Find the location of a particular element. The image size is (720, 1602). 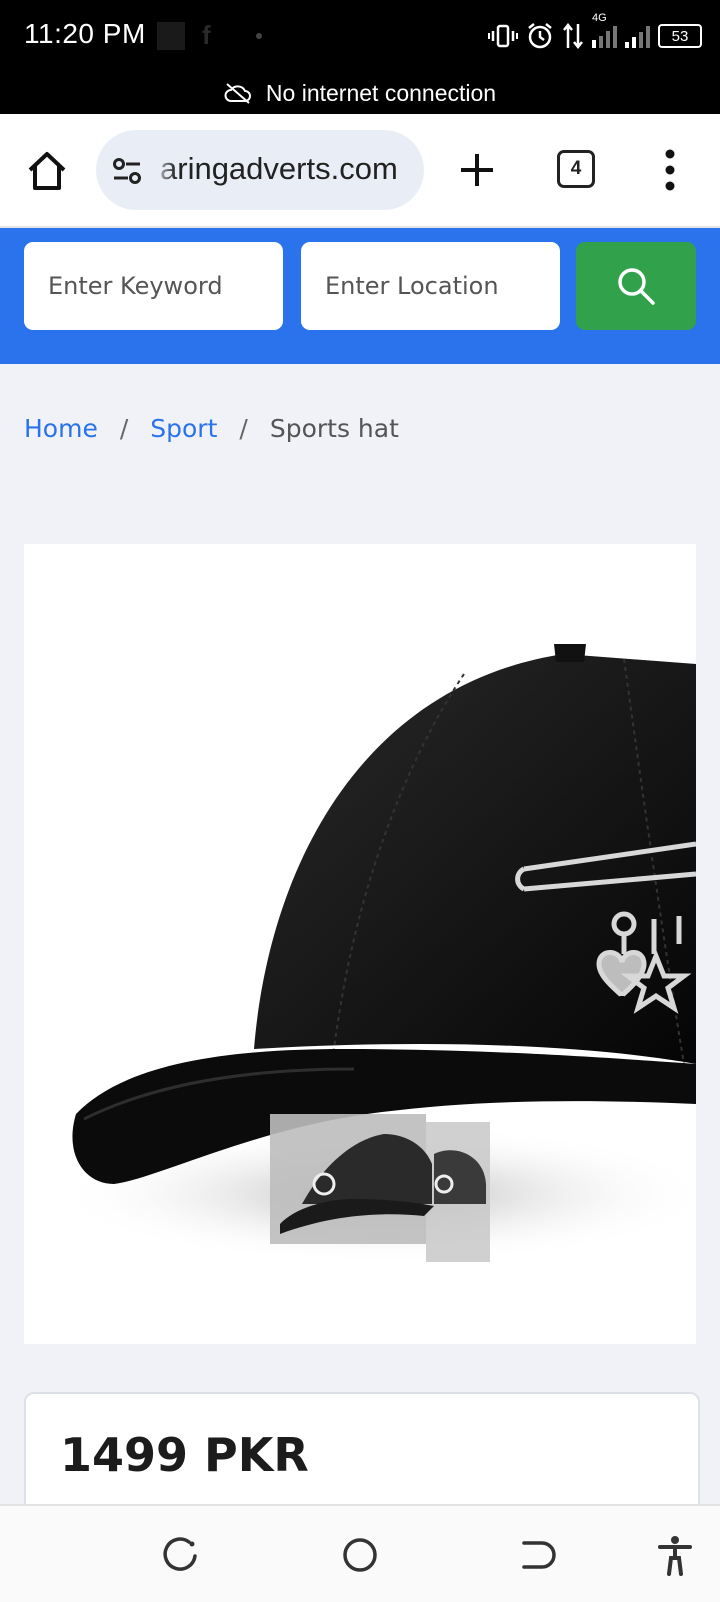

keyword-placeholder: Enter Keyword is located at coordinates (135, 286).